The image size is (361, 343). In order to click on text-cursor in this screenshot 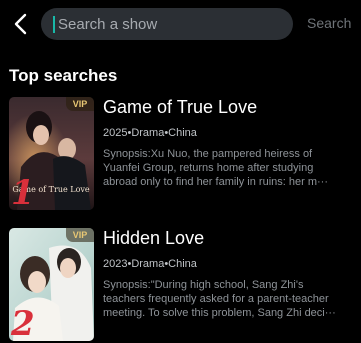, I will do `click(54, 24)`.